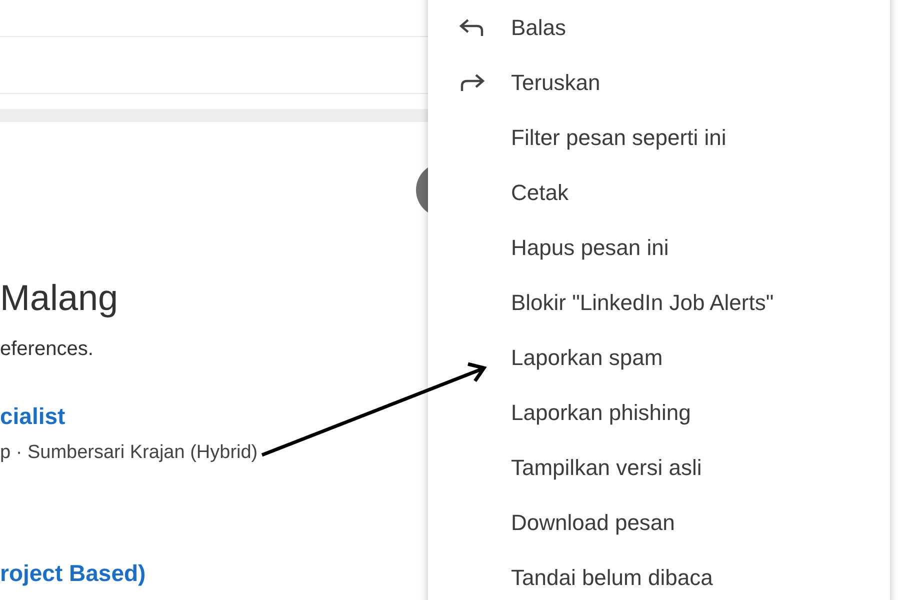  I want to click on menu-item: Laporkan spam, so click(659, 357).